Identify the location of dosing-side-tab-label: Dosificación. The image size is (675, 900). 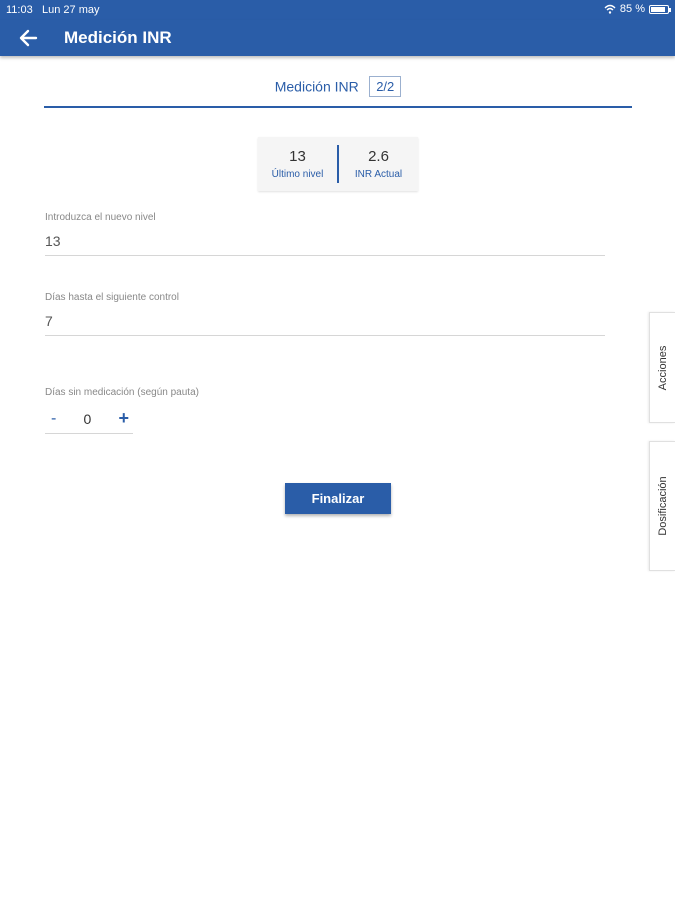
(662, 506).